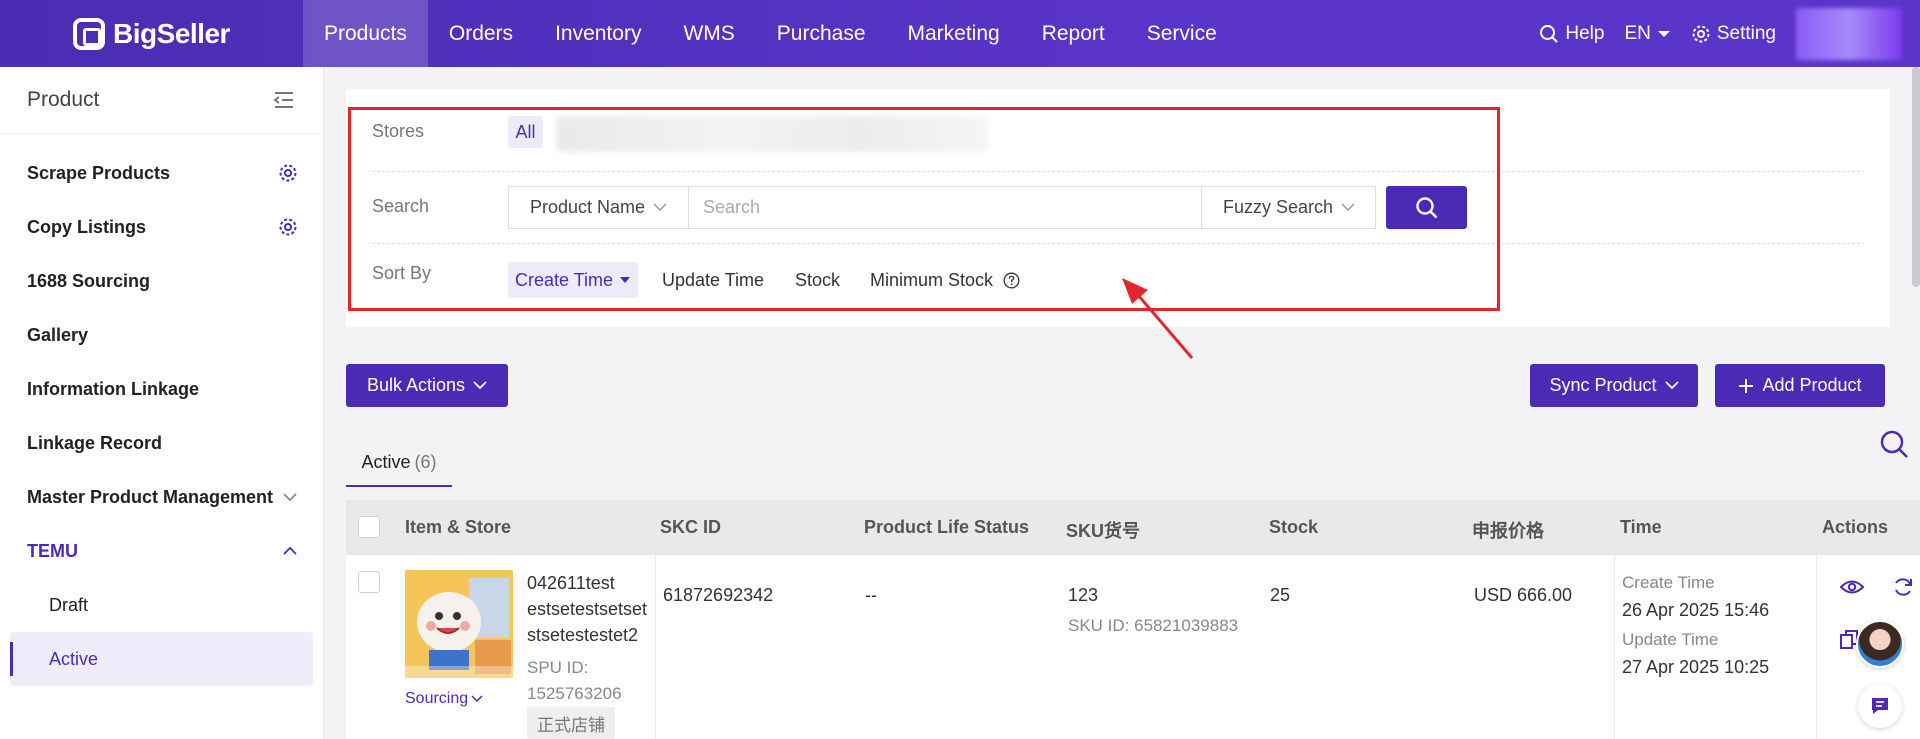 This screenshot has height=739, width=1920. What do you see at coordinates (1696, 667) in the screenshot?
I see `update-time-value: 27 Apr 2025 10:25` at bounding box center [1696, 667].